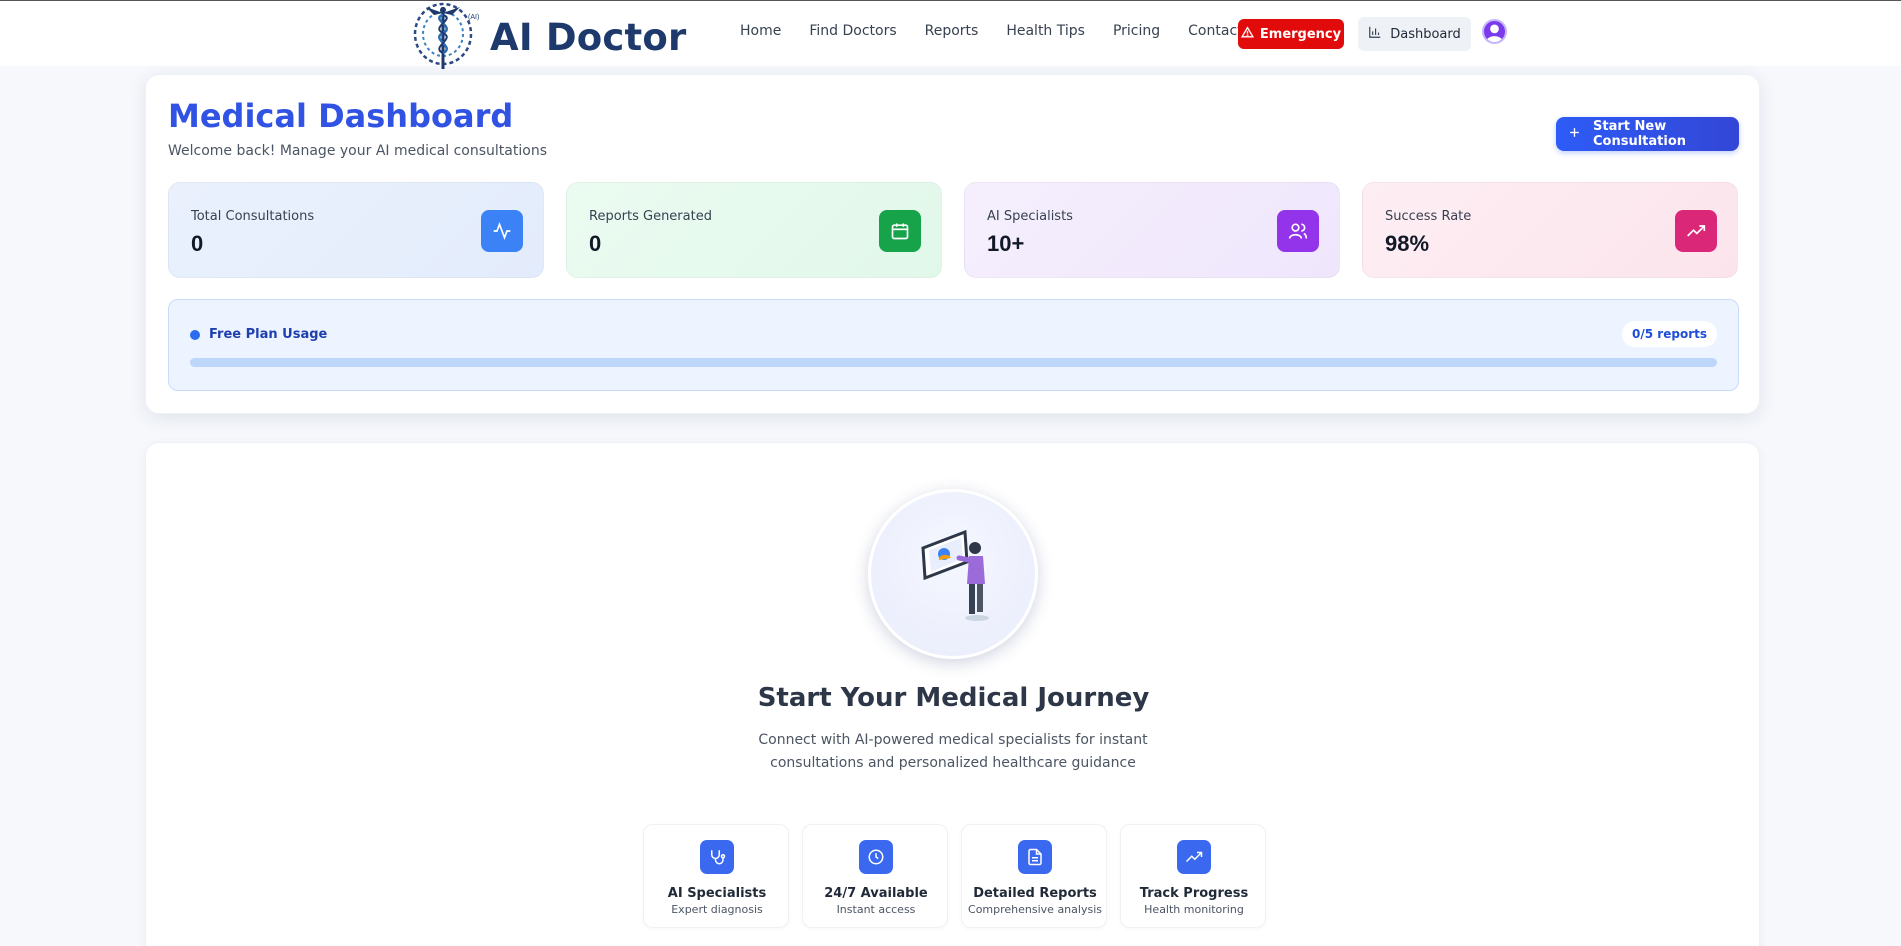 Image resolution: width=1901 pixels, height=946 pixels. Describe the element at coordinates (268, 334) in the screenshot. I see `usage-label: Free Plan Usage` at that location.